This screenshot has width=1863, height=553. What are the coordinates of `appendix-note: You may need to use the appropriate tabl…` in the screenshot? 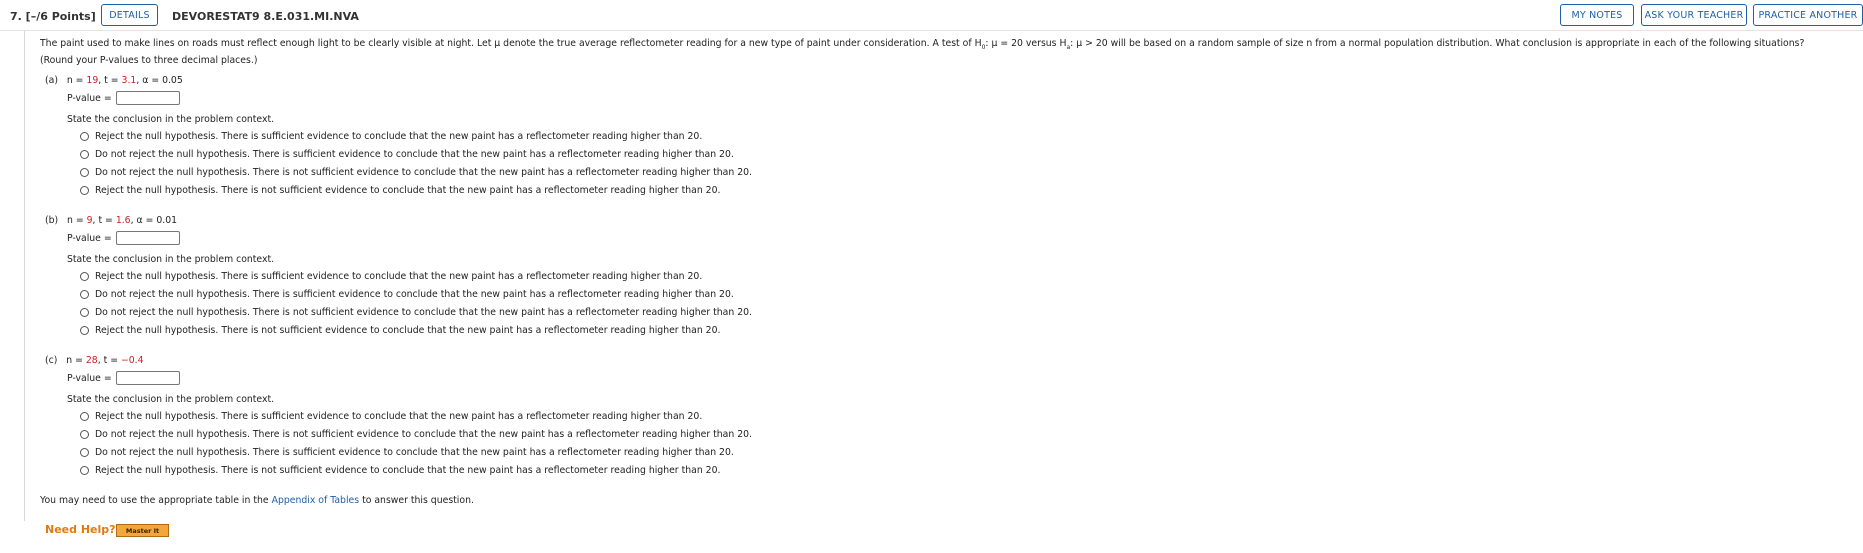 It's located at (257, 500).